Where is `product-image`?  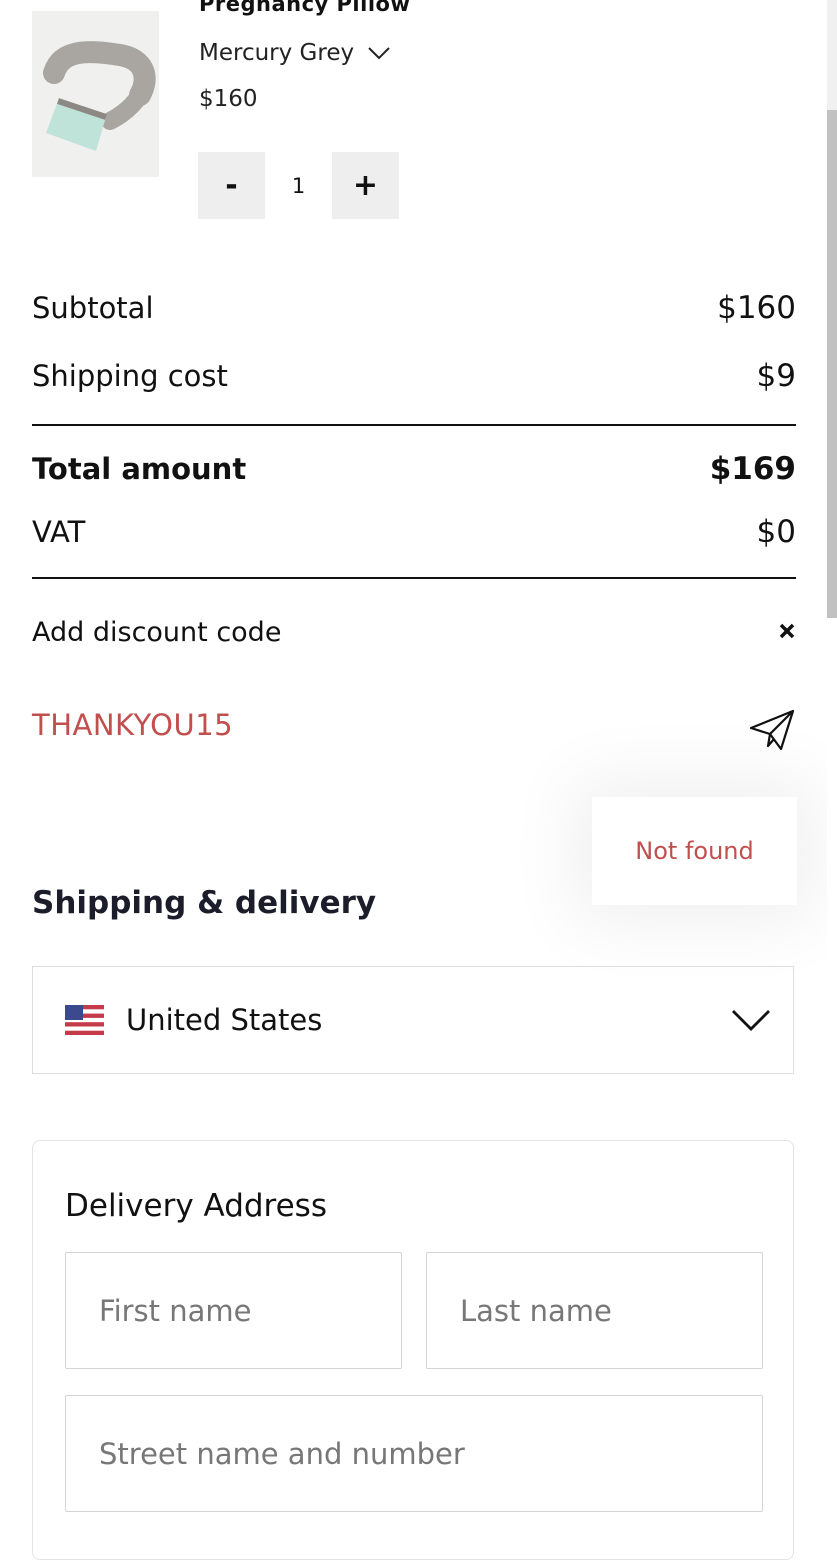 product-image is located at coordinates (95, 94).